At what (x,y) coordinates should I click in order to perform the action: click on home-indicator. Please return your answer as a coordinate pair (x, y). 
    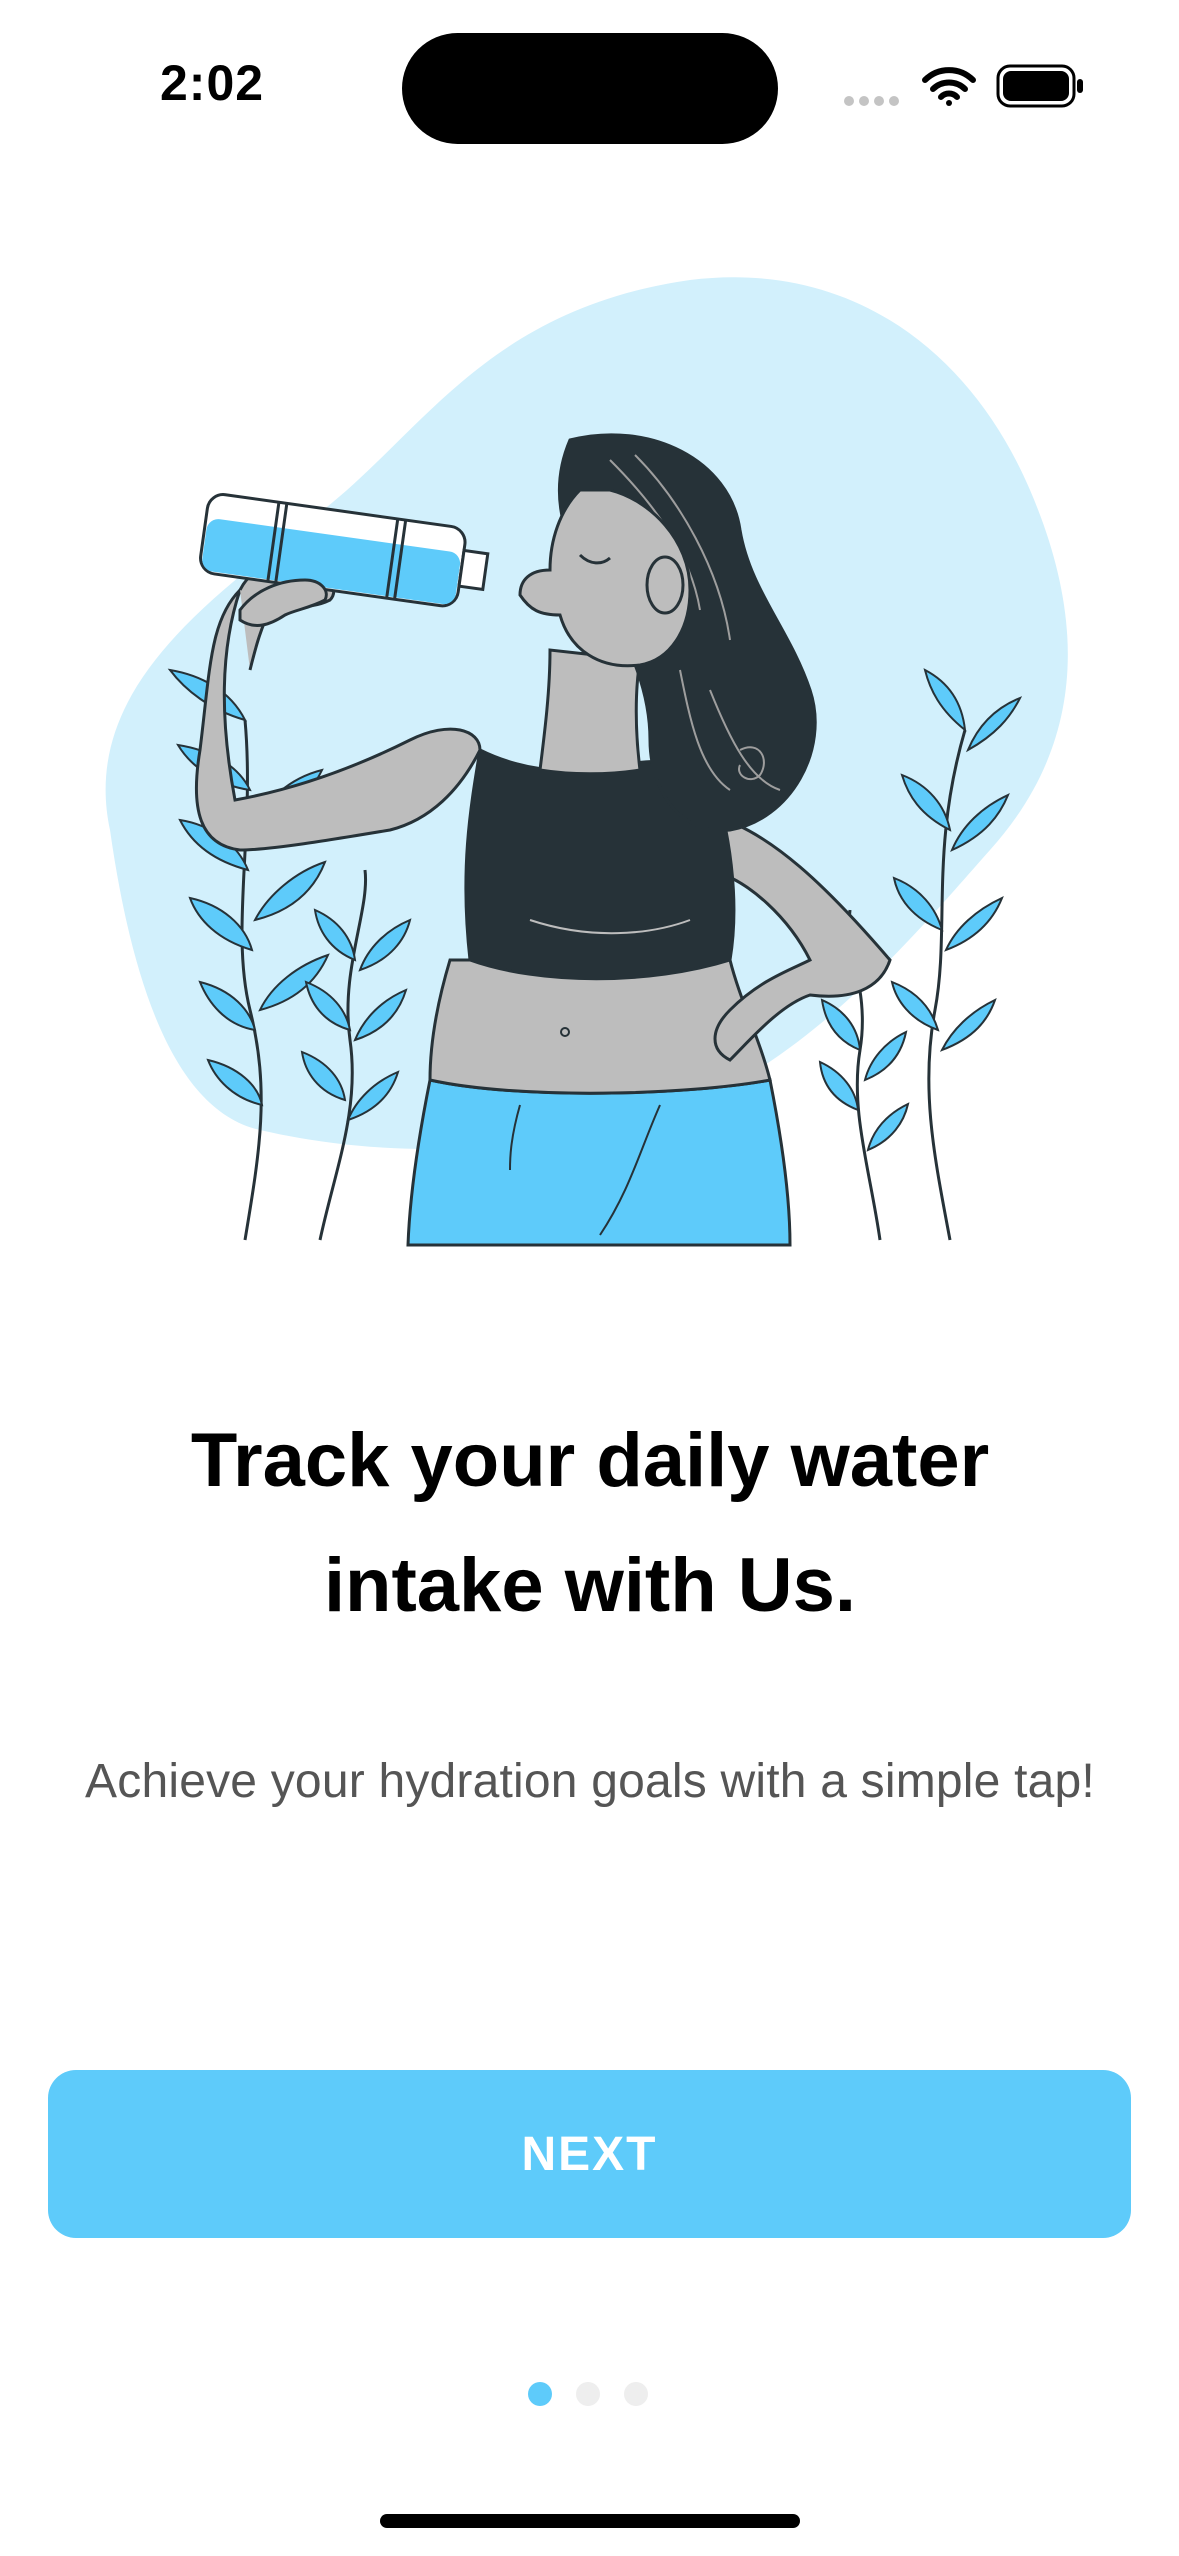
    Looking at the image, I should click on (590, 2521).